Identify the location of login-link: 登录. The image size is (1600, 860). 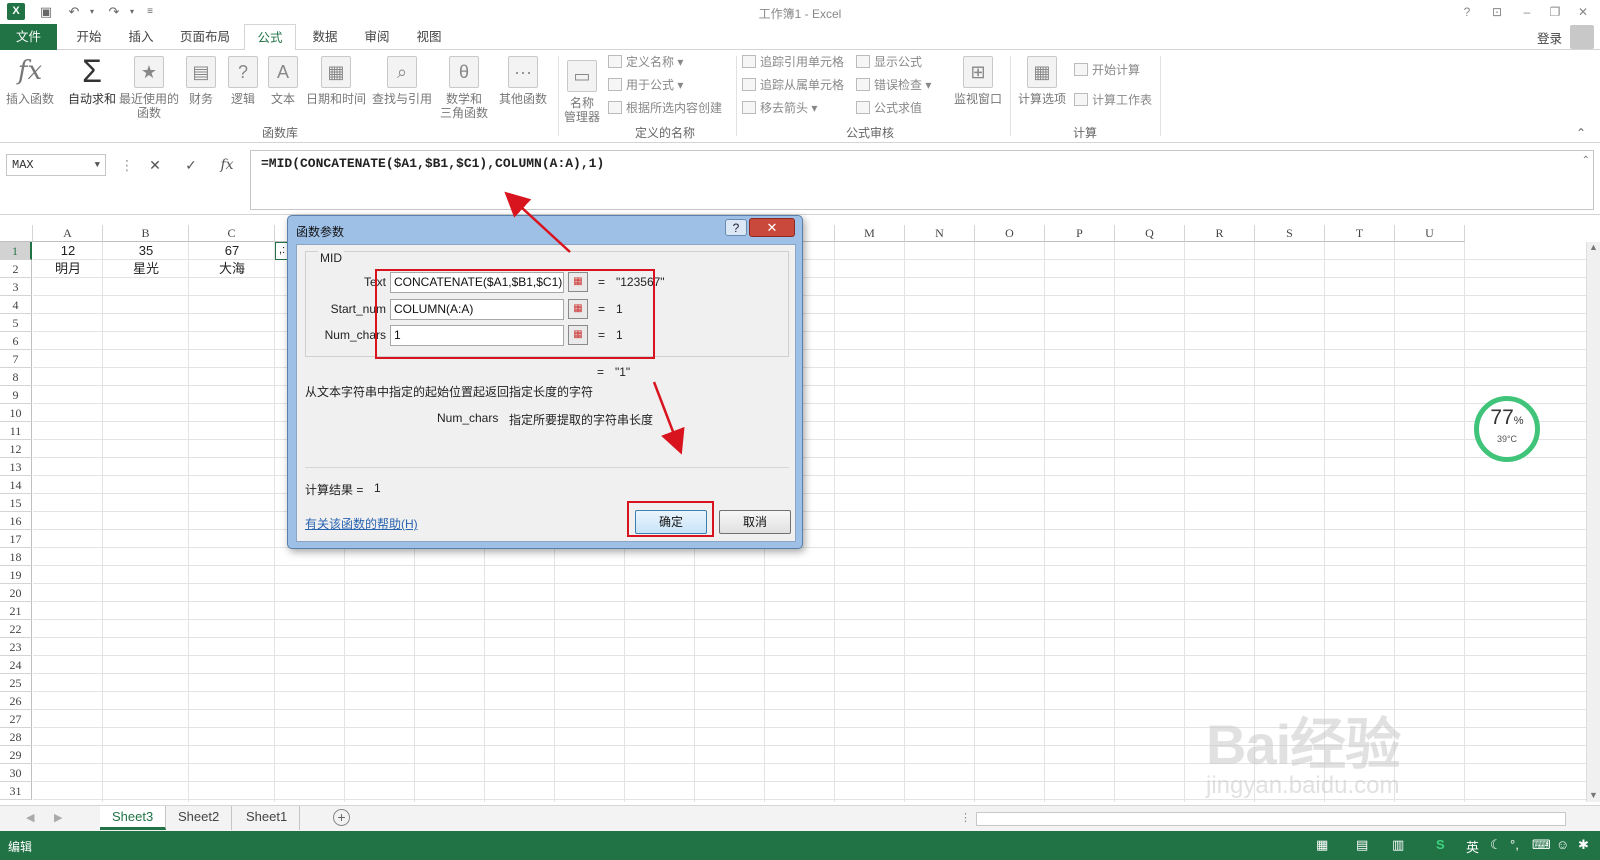
(1549, 37).